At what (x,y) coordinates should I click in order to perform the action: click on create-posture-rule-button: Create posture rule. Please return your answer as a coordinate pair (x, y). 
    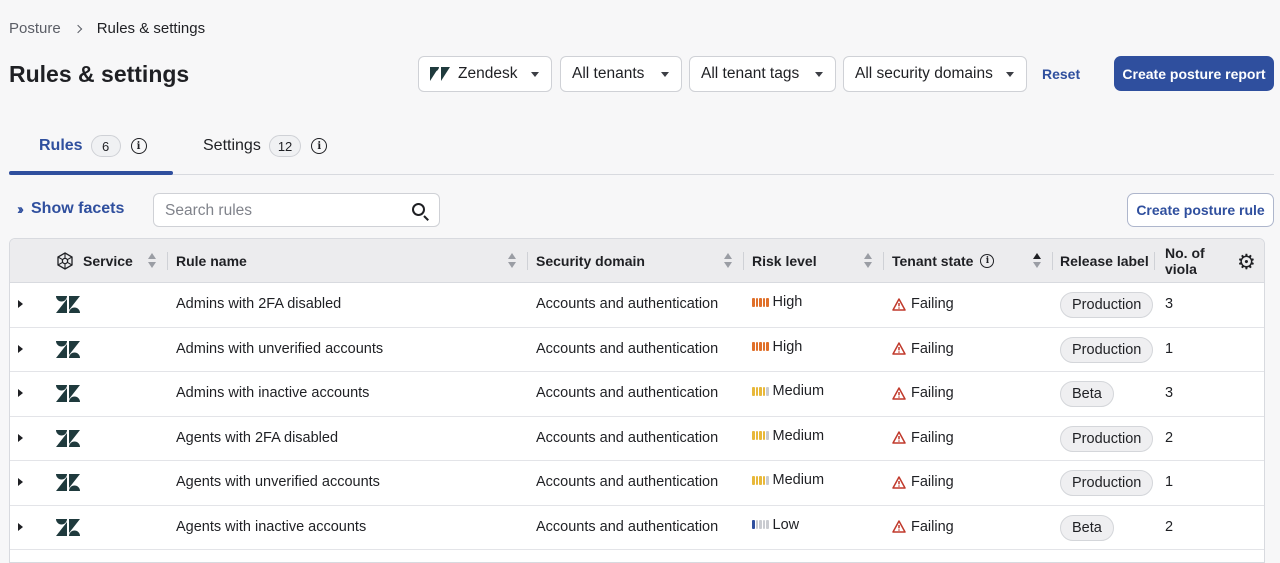
    Looking at the image, I should click on (1200, 210).